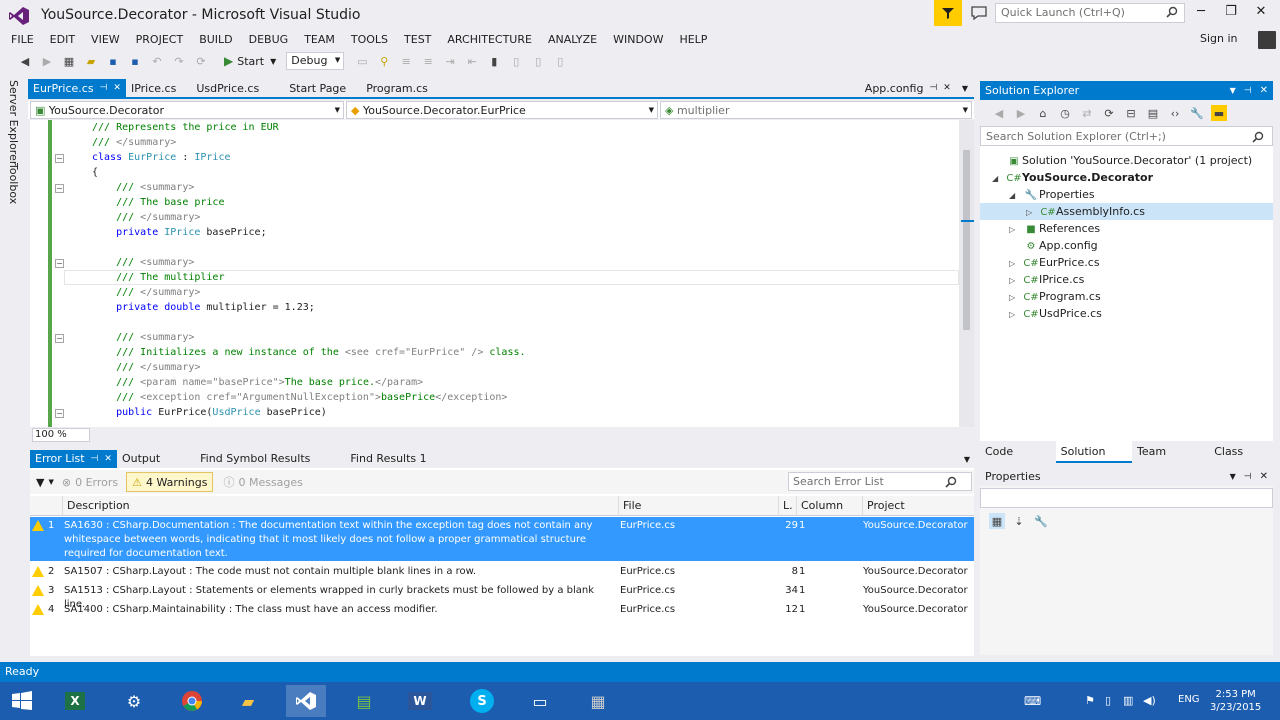 This screenshot has width=1280, height=720. Describe the element at coordinates (1041, 521) in the screenshot. I see `property-pages-icon: 🔧` at that location.